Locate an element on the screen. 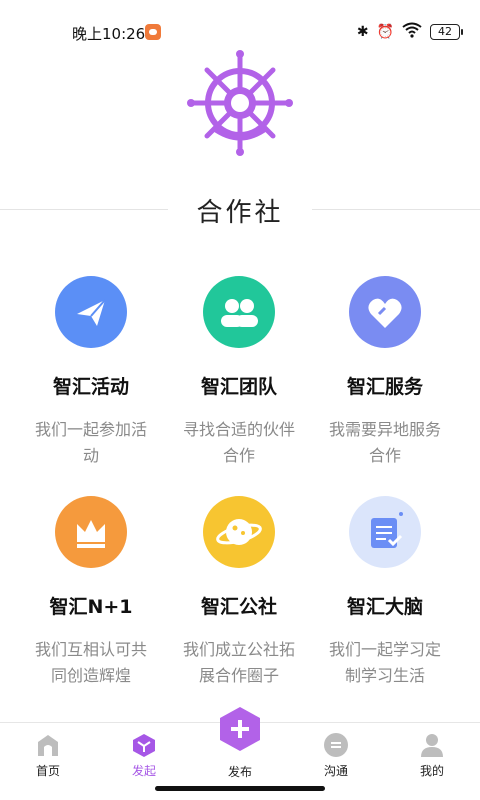 The image size is (480, 800). status-time: 晚上10:26 is located at coordinates (109, 34).